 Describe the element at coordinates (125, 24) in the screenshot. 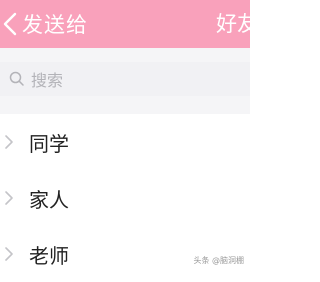

I see `top-bar: 发送给 好友` at that location.